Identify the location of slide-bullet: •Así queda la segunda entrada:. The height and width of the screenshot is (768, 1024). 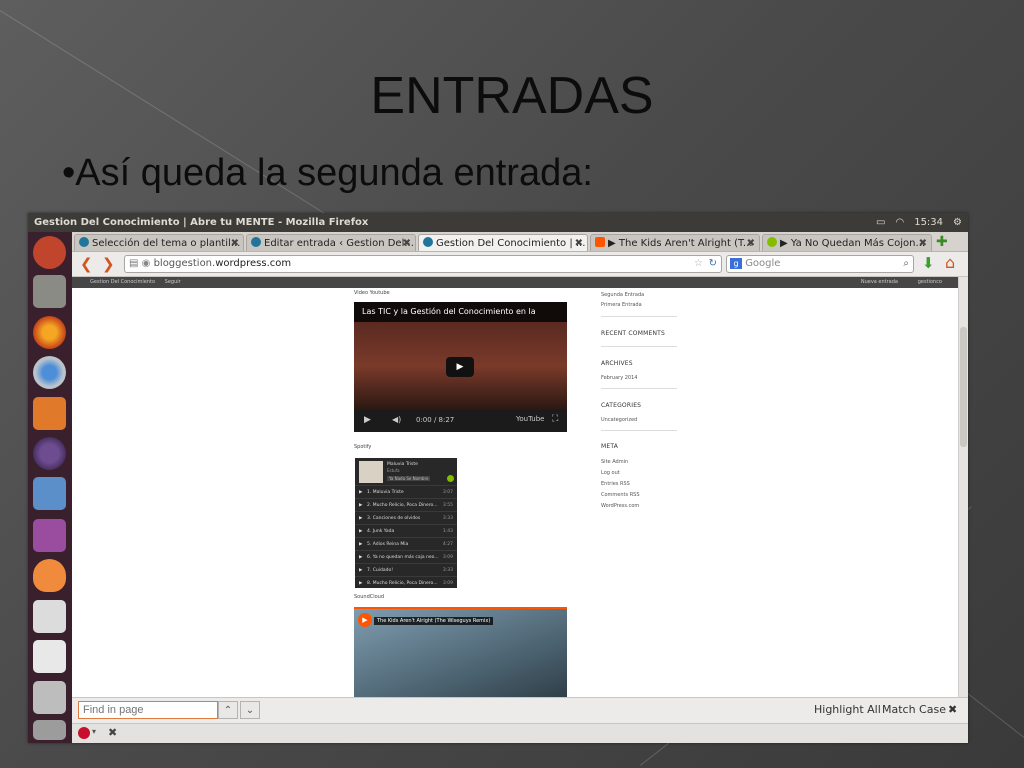
(327, 173).